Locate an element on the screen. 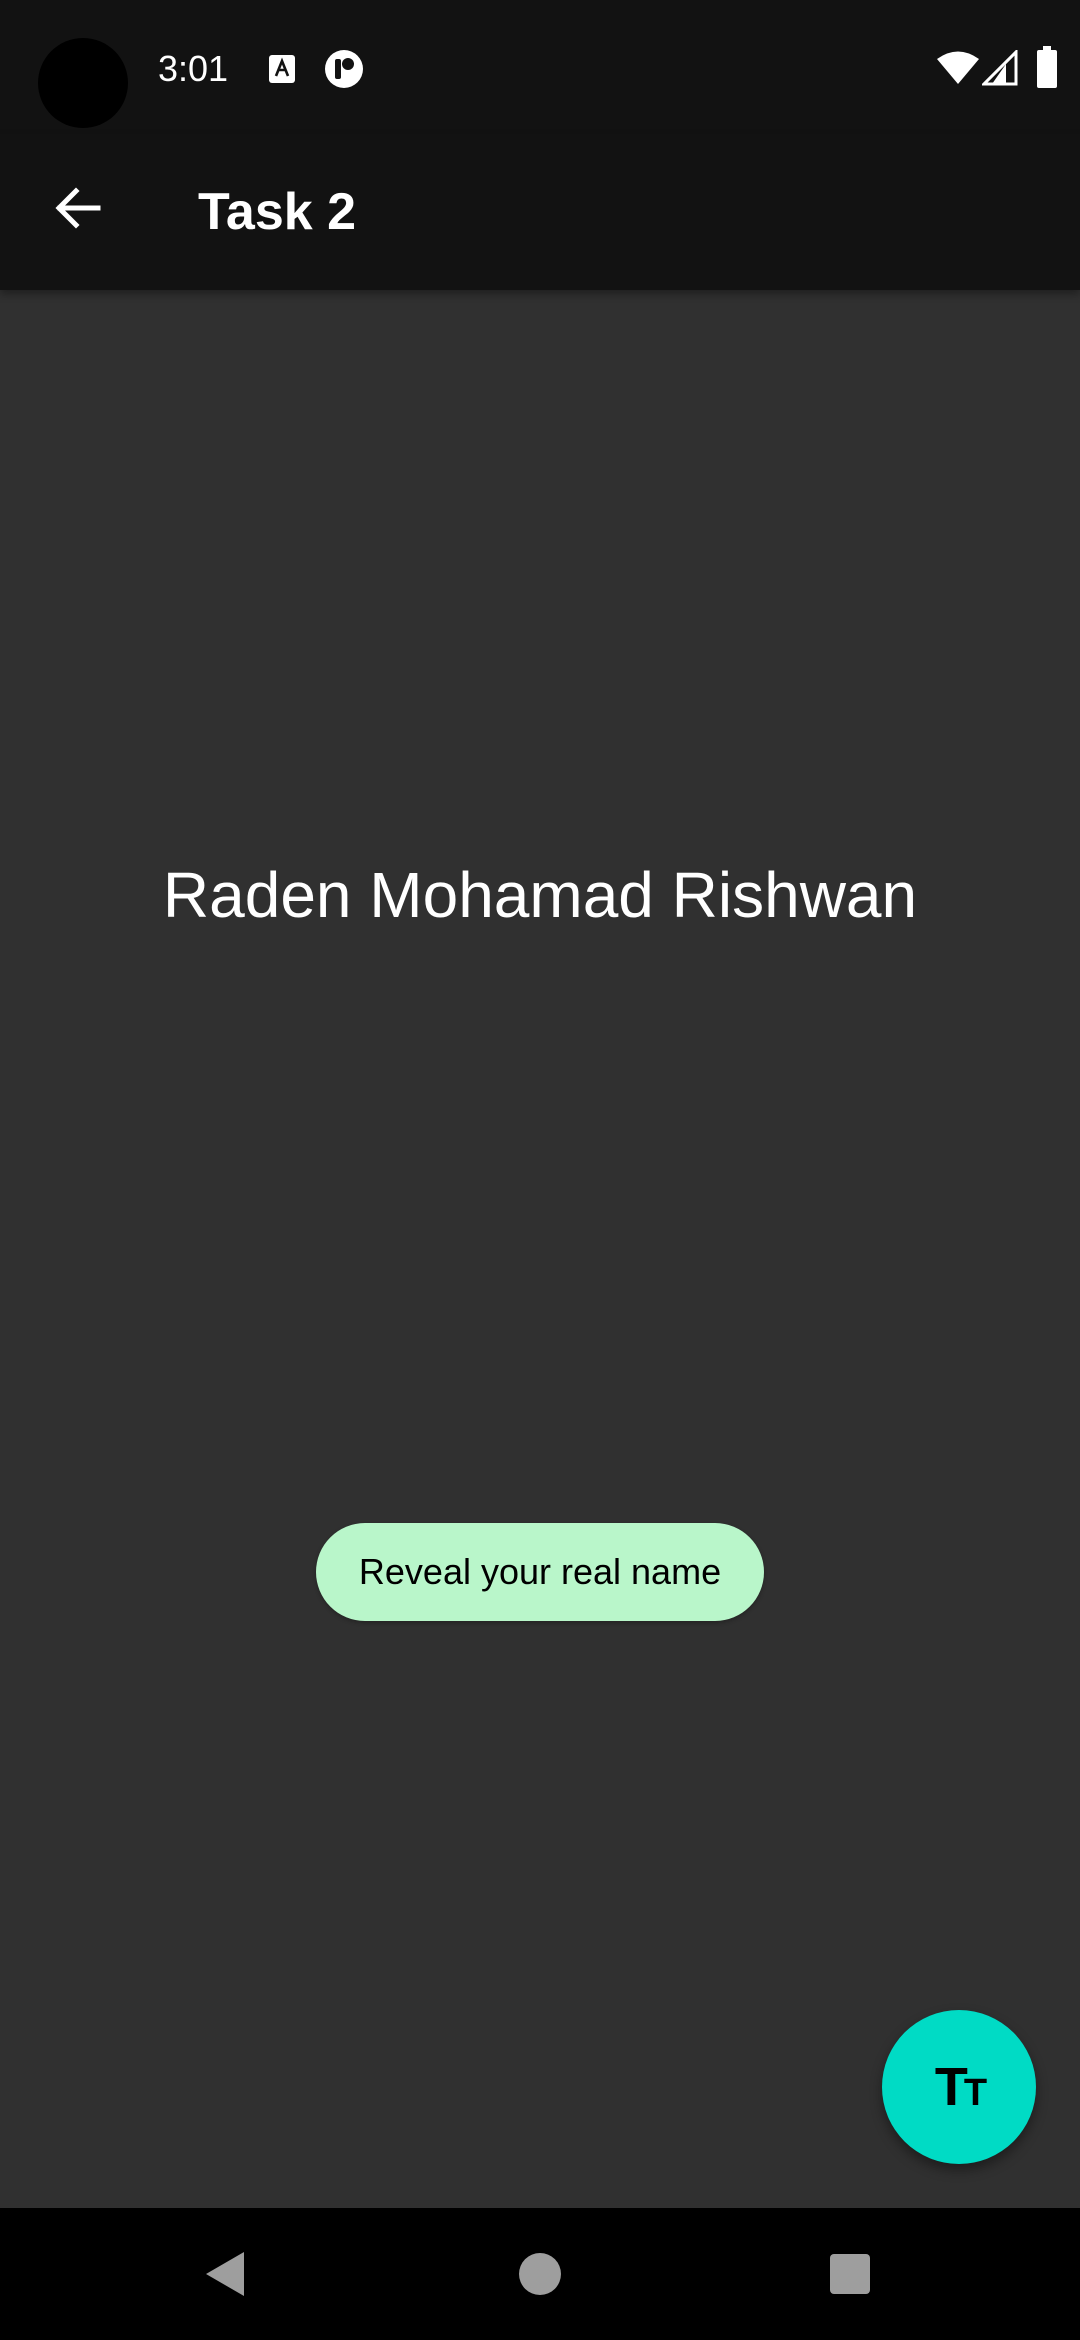  status-bar: 3:01 is located at coordinates (540, 67).